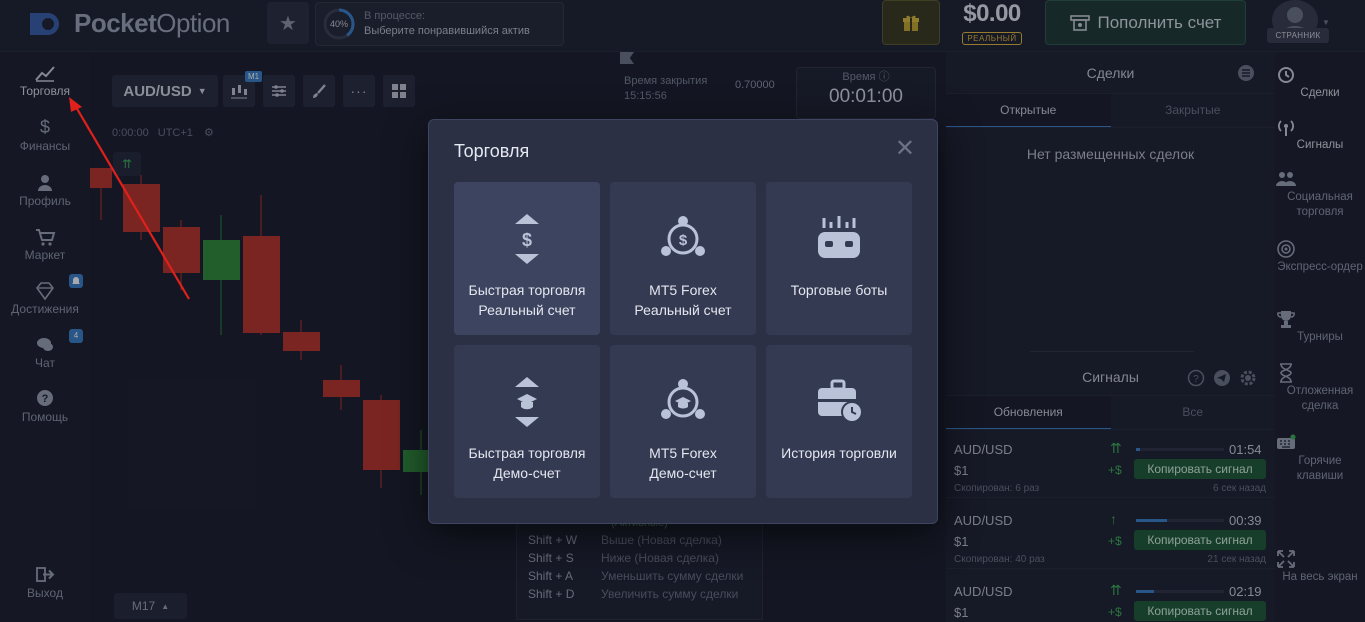 This screenshot has height=622, width=1365. Describe the element at coordinates (999, 559) in the screenshot. I see `signal-copied: Скопирован: 40 раз` at that location.